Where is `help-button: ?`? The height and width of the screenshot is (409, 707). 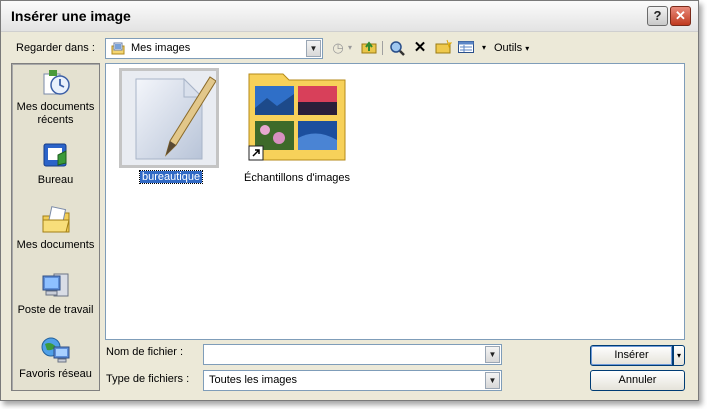
help-button: ? is located at coordinates (657, 16).